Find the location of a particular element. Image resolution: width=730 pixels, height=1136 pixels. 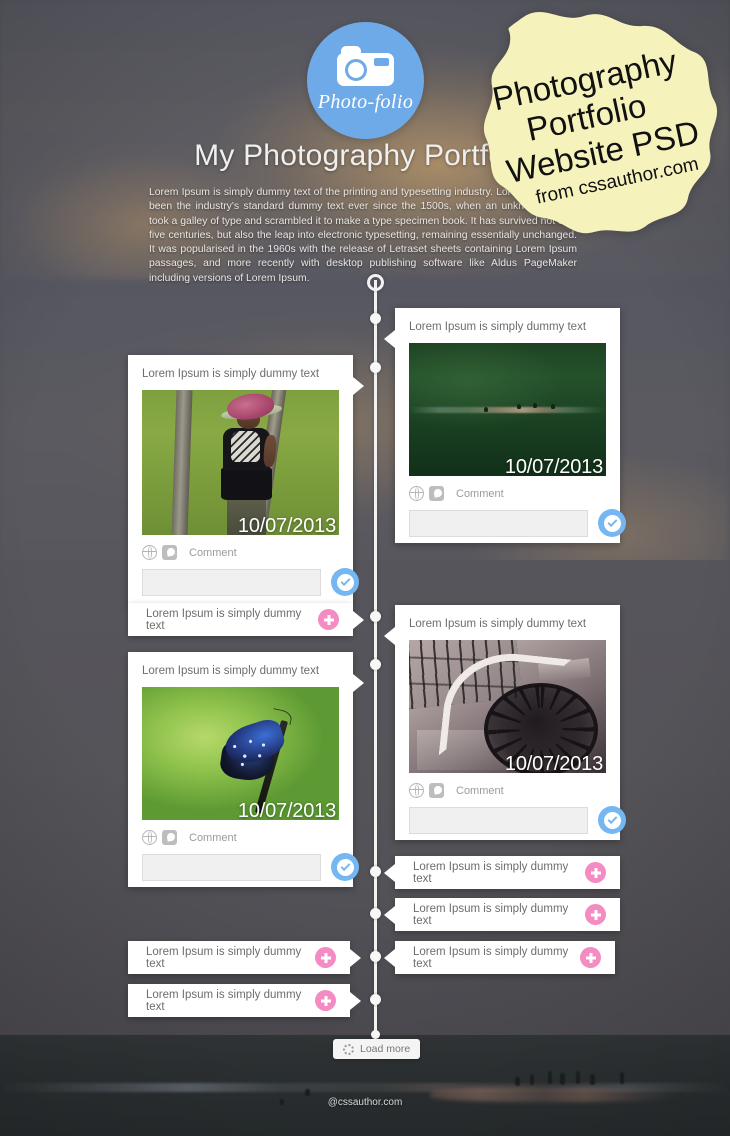

spinner-icon is located at coordinates (348, 1049).